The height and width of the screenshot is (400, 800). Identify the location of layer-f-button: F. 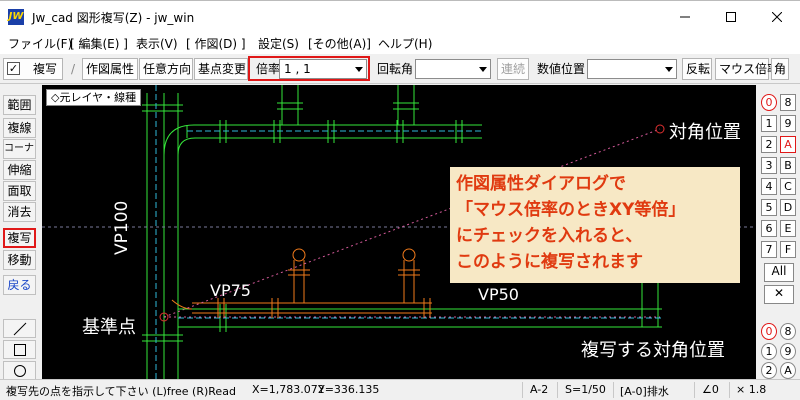
(788, 249).